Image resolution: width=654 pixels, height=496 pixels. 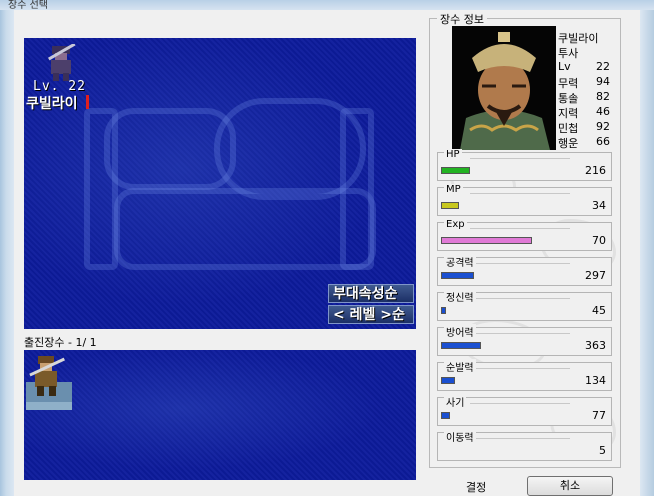 I want to click on stat-strength: 무력 94, so click(x=584, y=82).